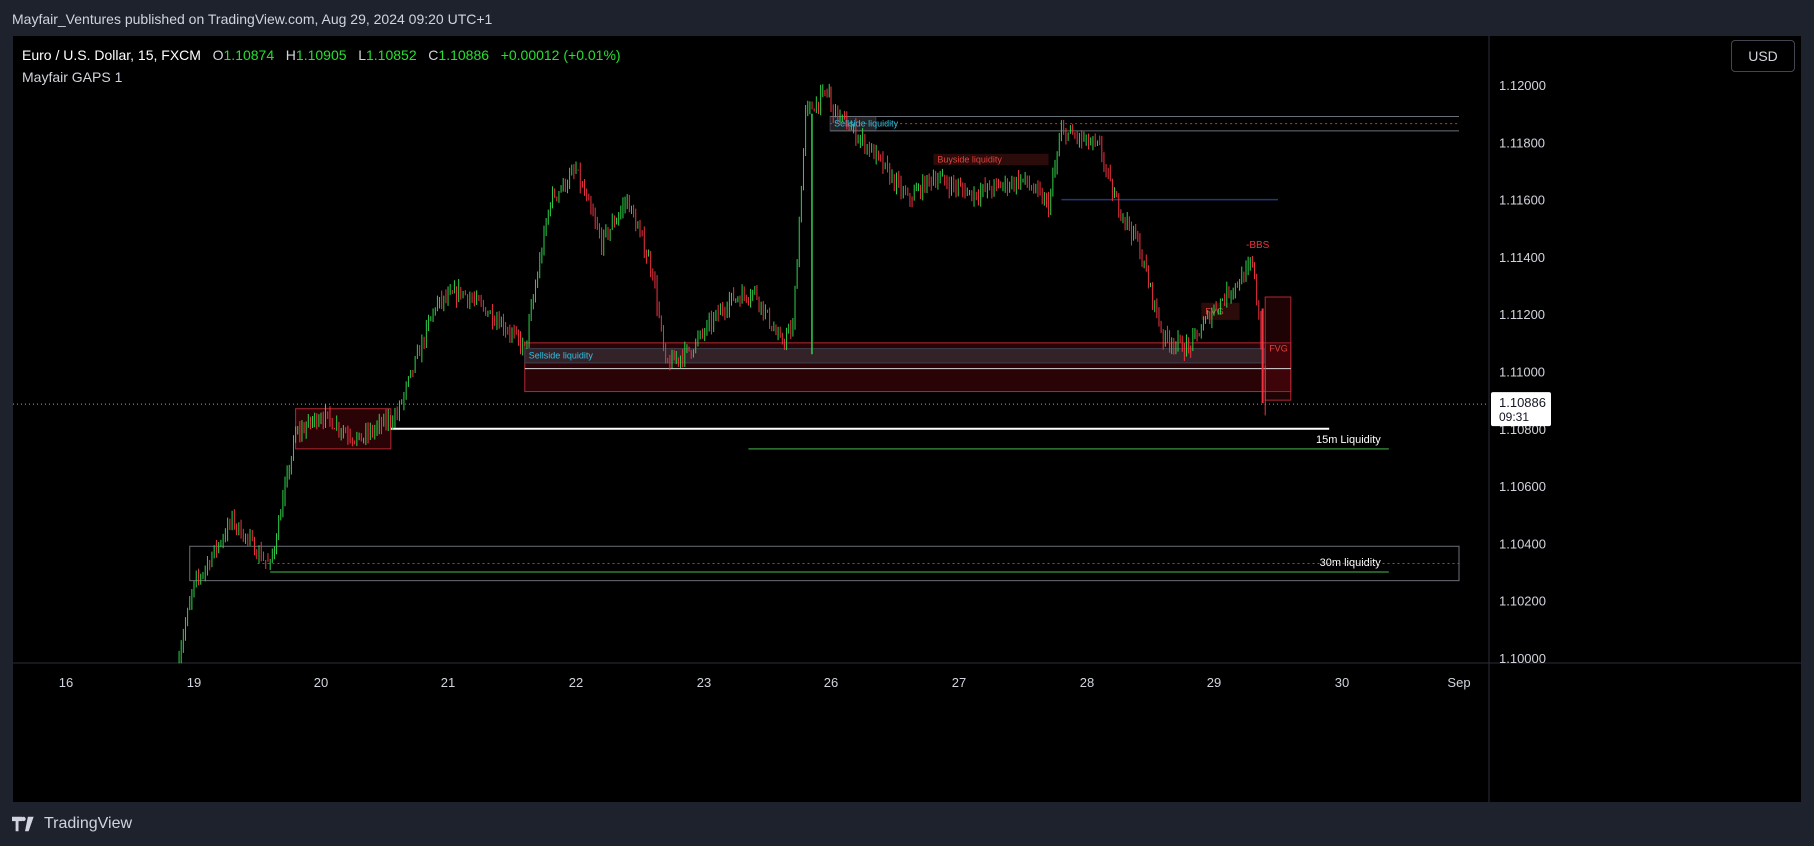 The image size is (1814, 846). I want to click on x-tick-label-5: 23, so click(704, 682).